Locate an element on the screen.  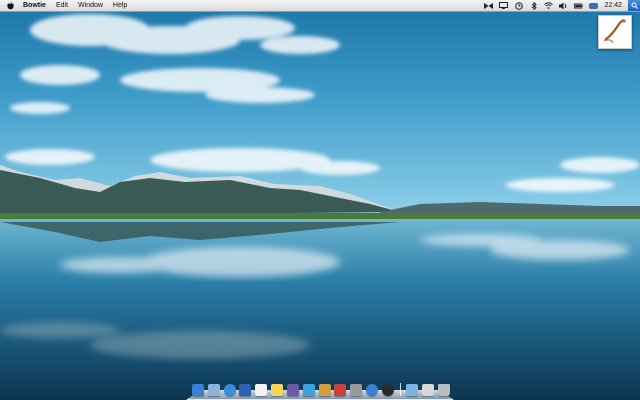
desktop-file-item is located at coordinates (615, 33).